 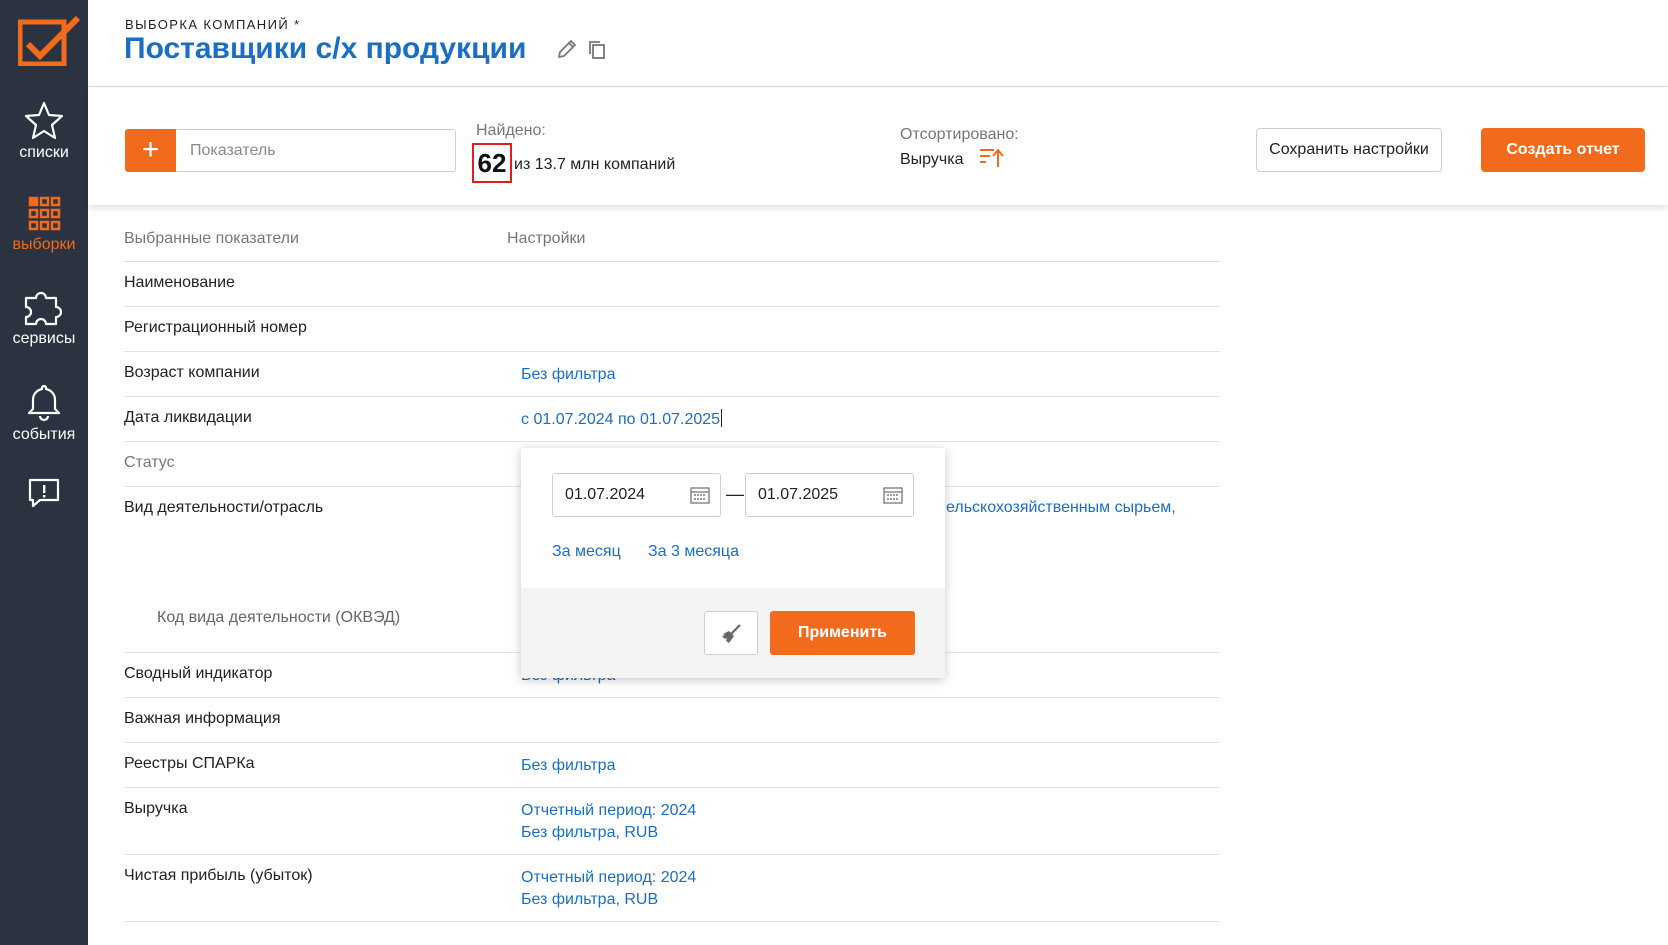 I want to click on date-from-field, so click(x=636, y=495).